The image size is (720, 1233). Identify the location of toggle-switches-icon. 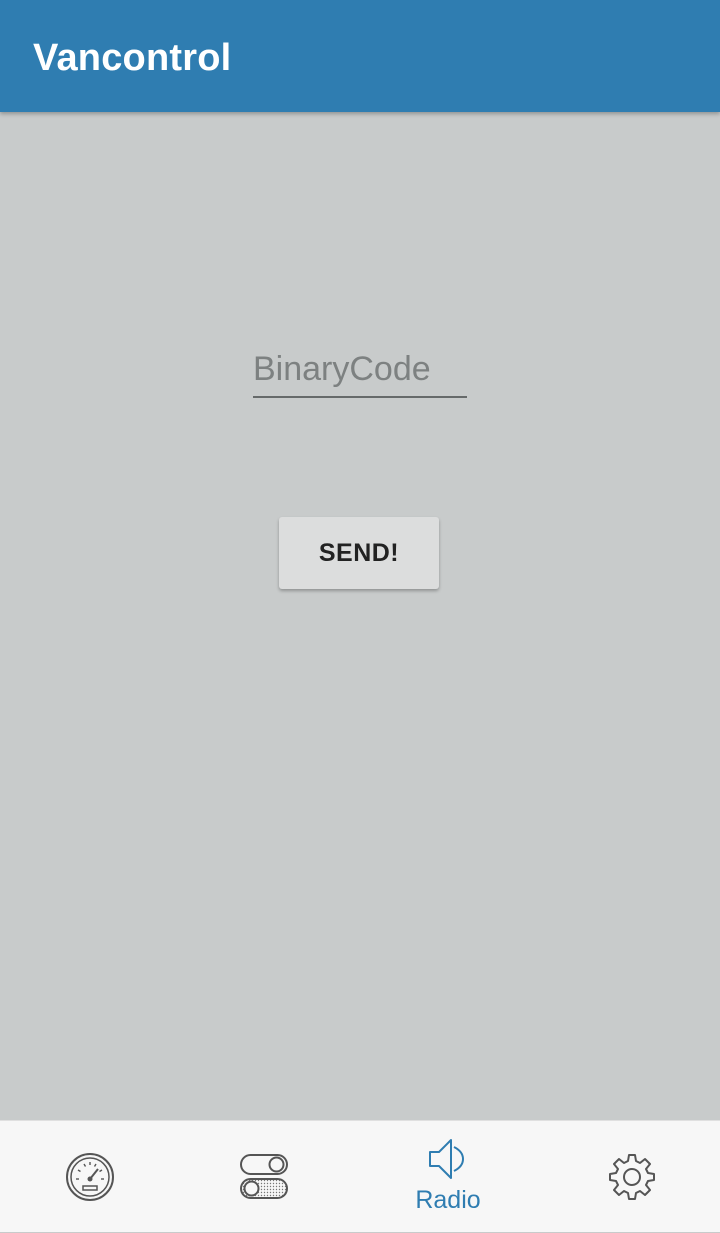
(264, 1176).